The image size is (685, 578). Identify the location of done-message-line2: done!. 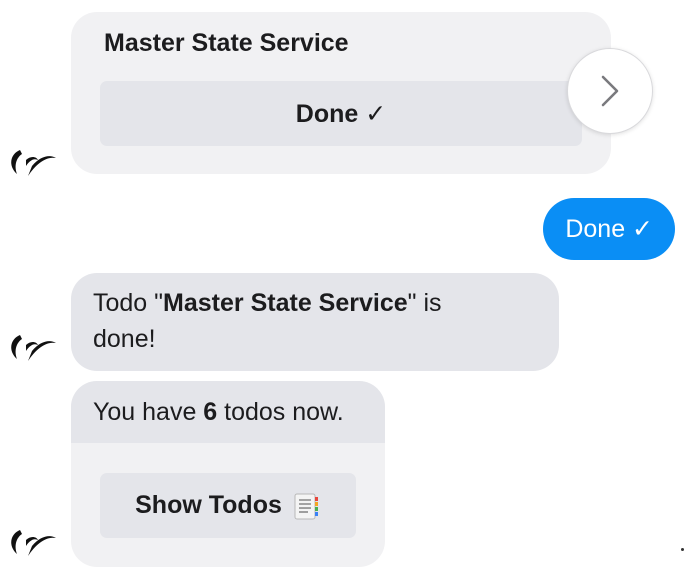
(124, 339).